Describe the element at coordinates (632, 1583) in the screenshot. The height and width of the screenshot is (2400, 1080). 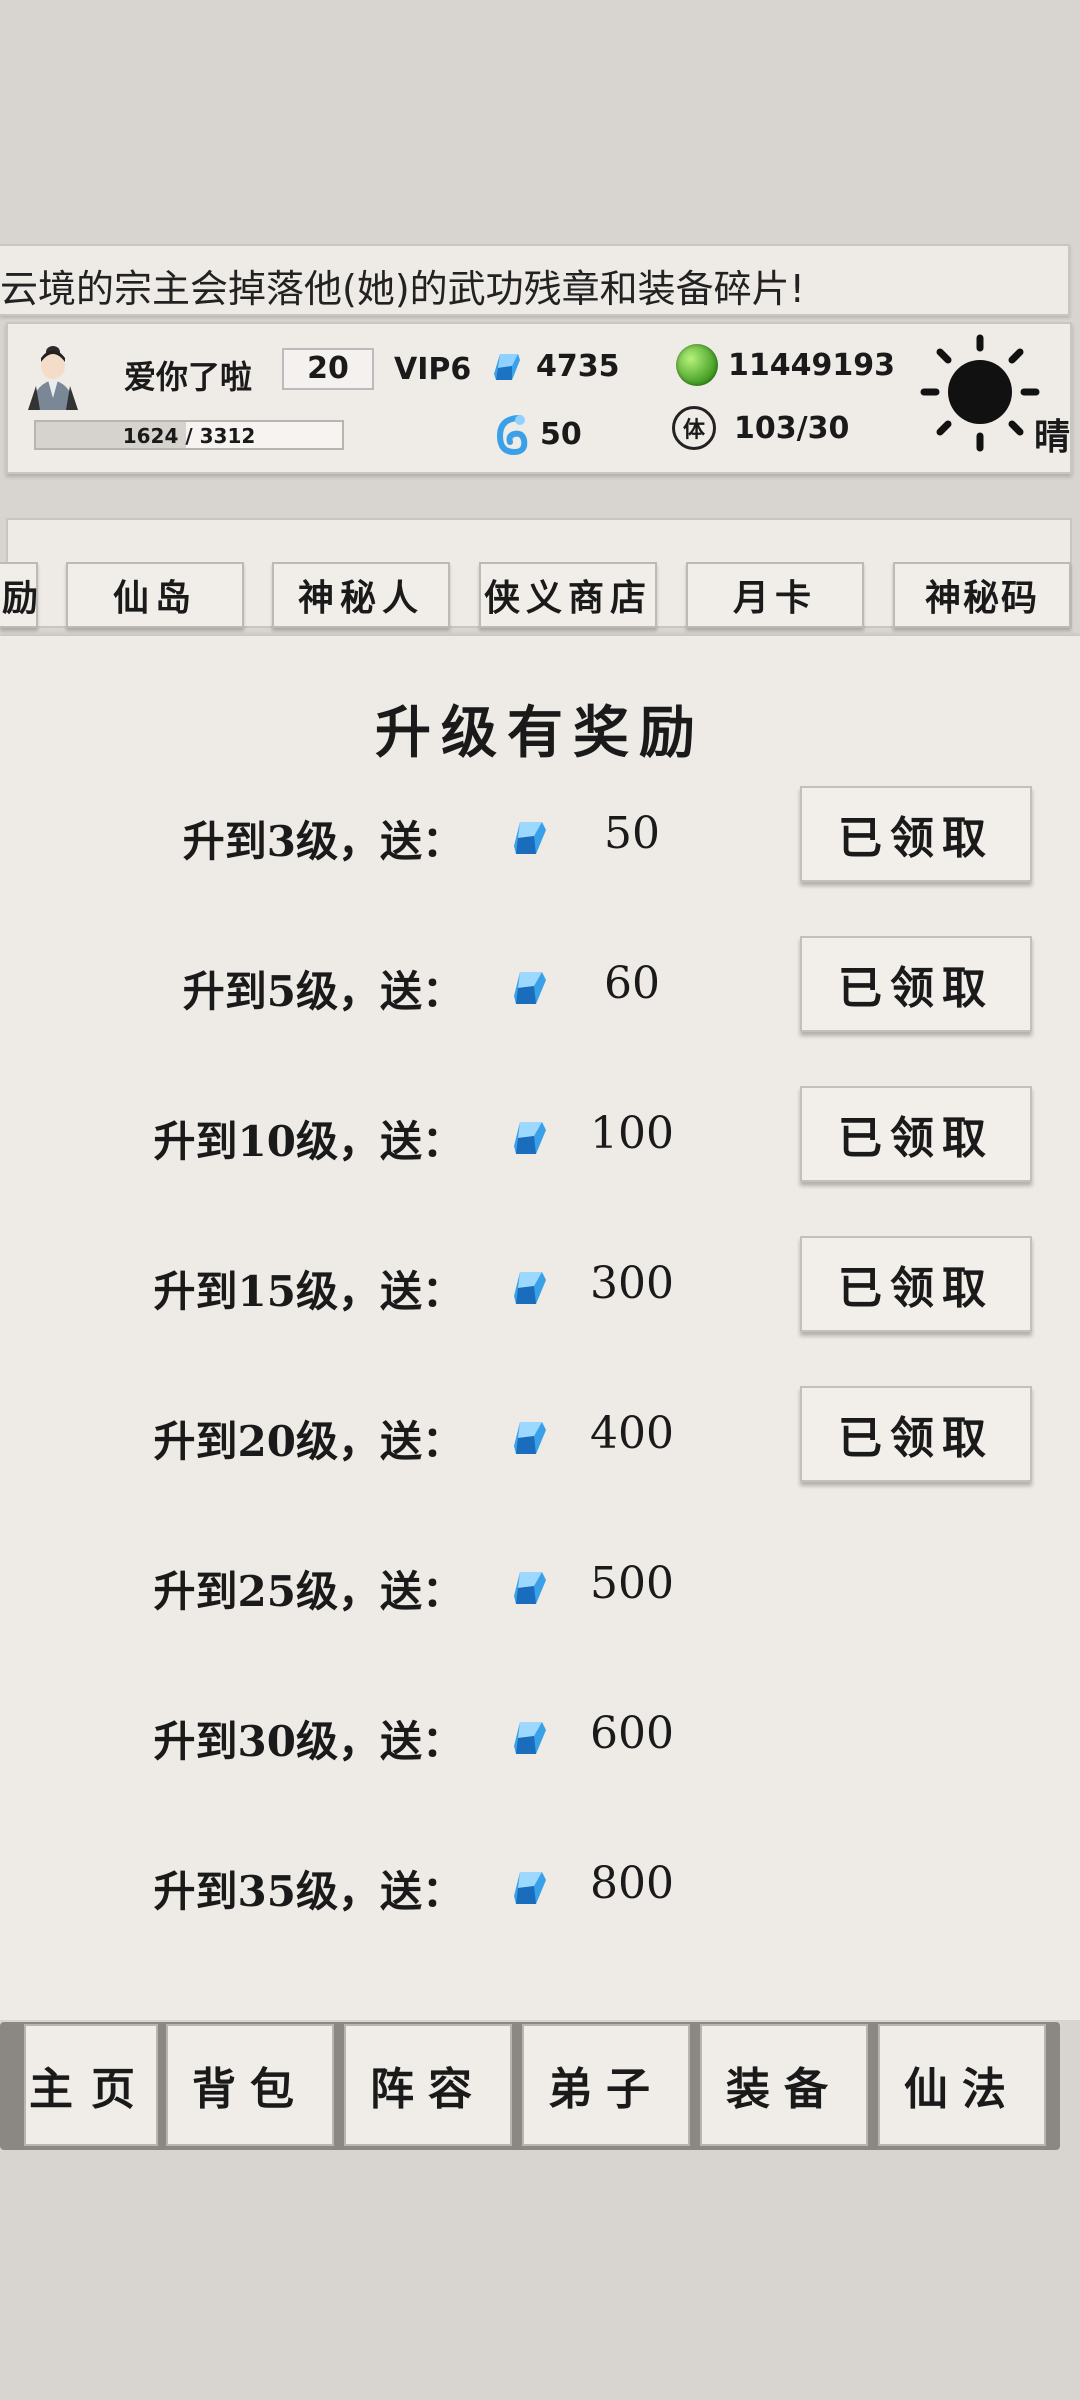
I see `reward-amount: 500` at that location.